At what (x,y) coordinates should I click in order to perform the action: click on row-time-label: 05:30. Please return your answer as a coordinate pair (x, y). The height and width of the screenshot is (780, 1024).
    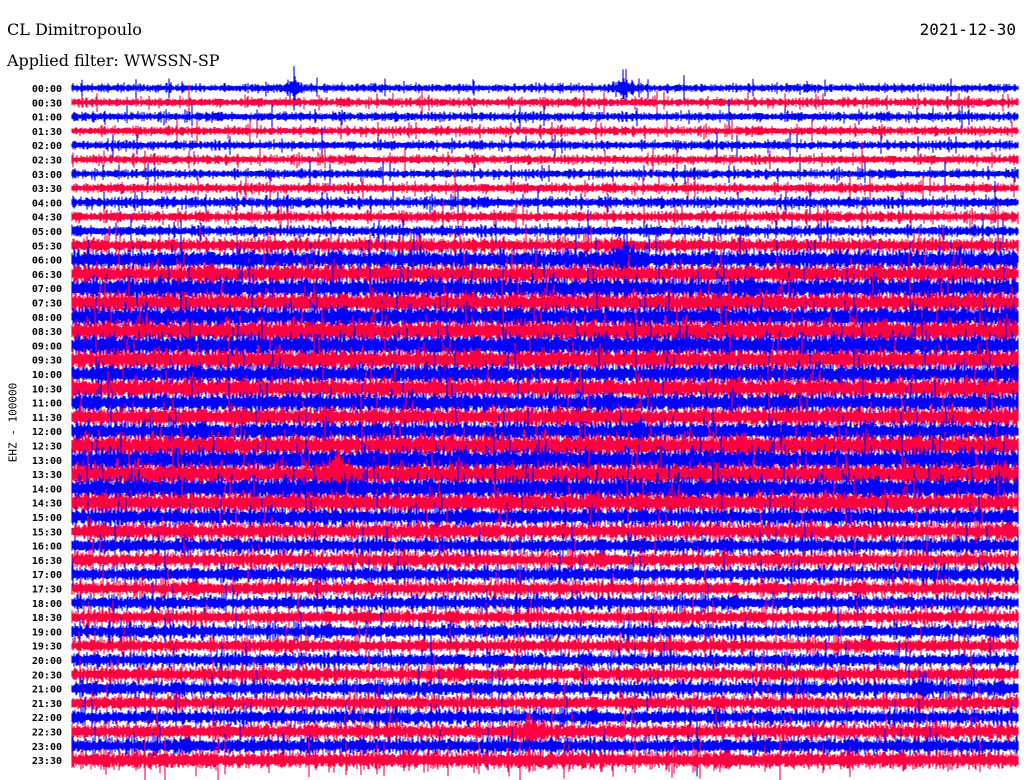
    Looking at the image, I should click on (47, 246).